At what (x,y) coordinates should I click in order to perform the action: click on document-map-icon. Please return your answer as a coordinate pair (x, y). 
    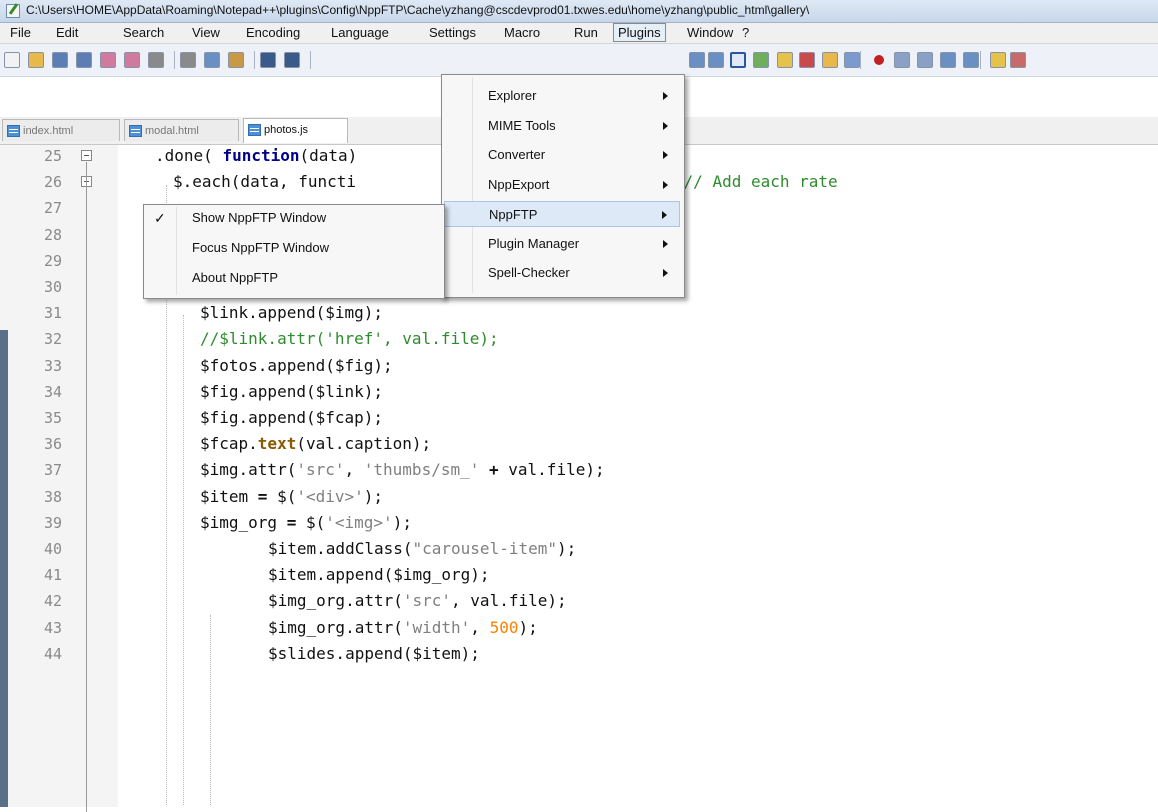
    Looking at the image, I should click on (807, 60).